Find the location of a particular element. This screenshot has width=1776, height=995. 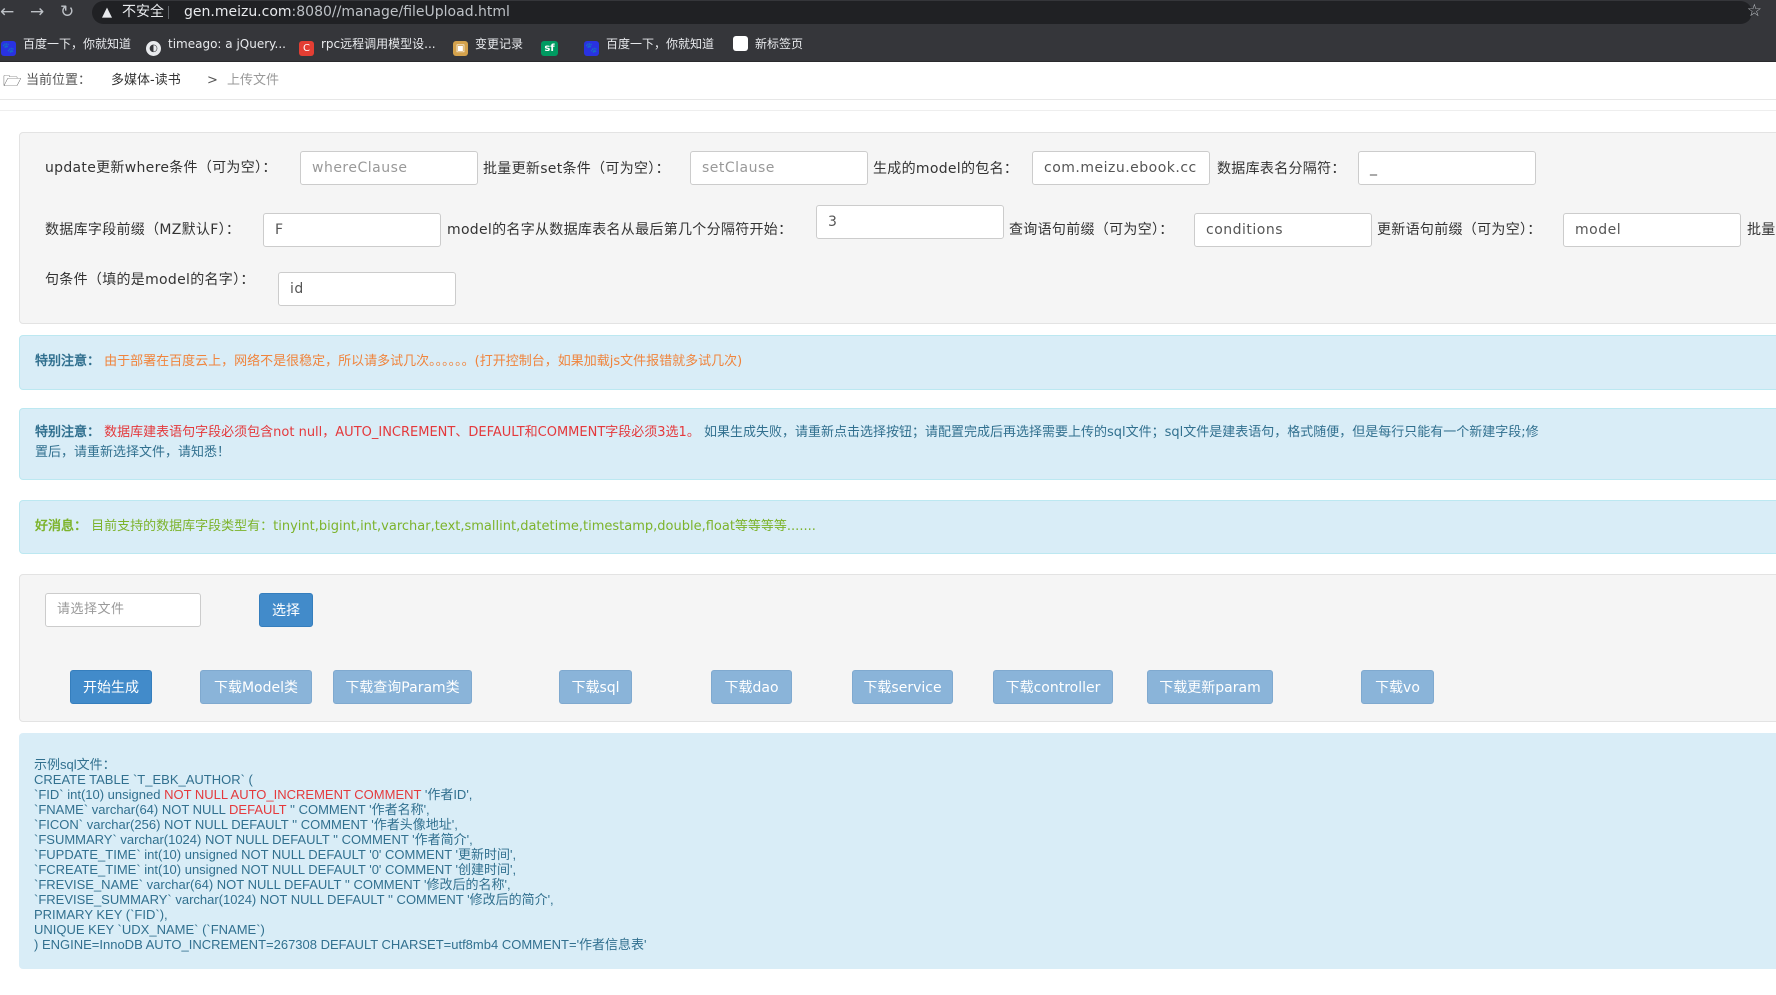

globe-icon: ◐ is located at coordinates (153, 48).